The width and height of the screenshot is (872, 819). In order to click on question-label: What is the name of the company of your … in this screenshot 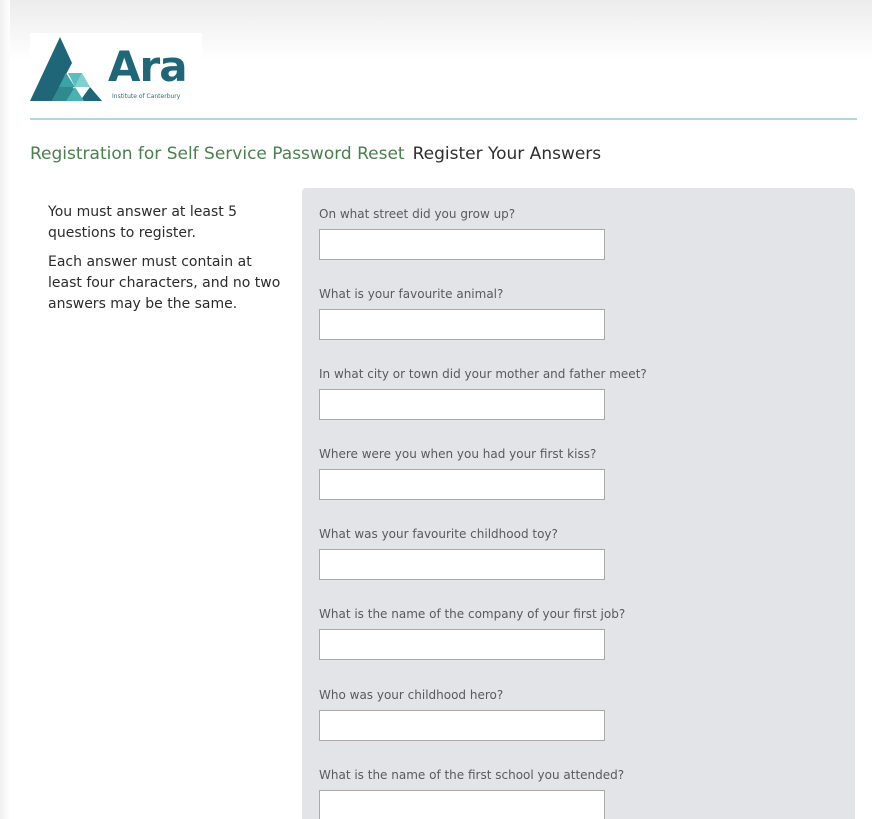, I will do `click(472, 614)`.